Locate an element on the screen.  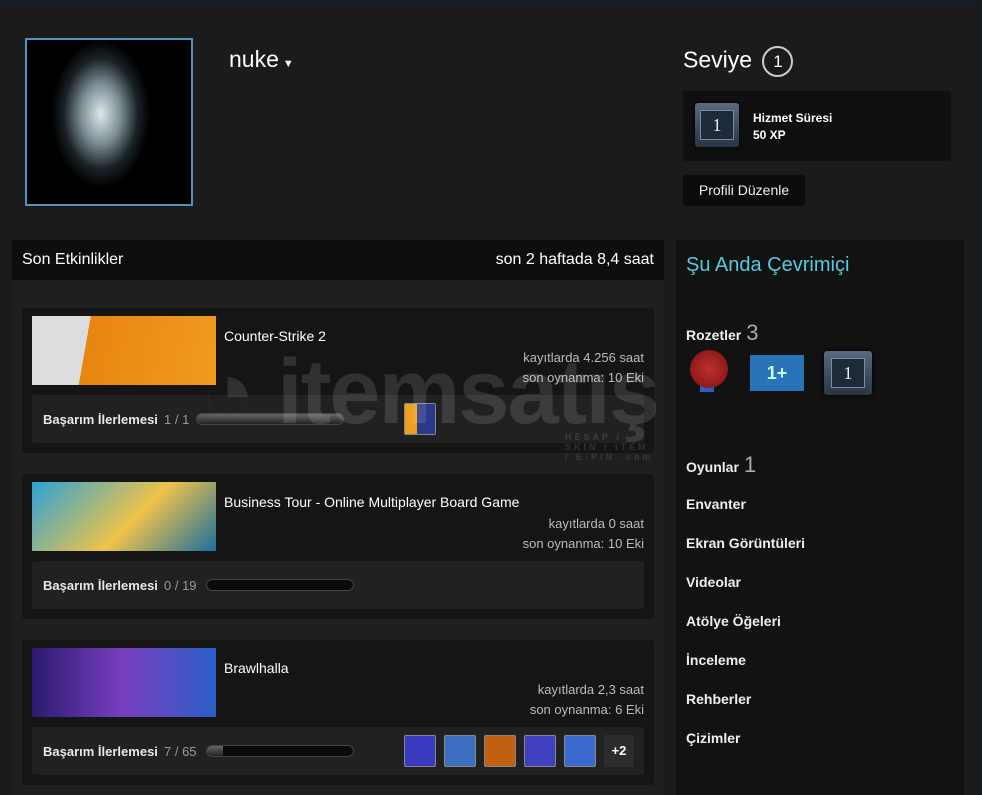
playtime-summary: son 2 haftada 8,4 saat is located at coordinates (574, 259).